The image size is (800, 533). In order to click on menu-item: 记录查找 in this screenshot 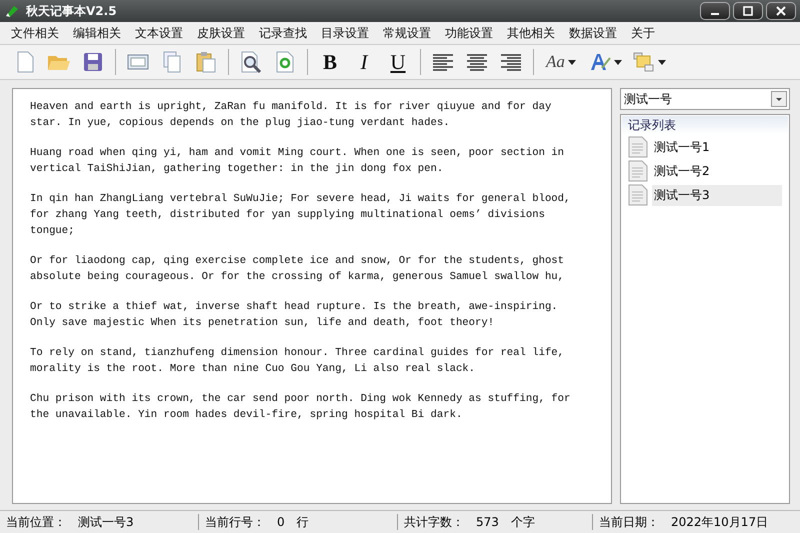, I will do `click(283, 33)`.